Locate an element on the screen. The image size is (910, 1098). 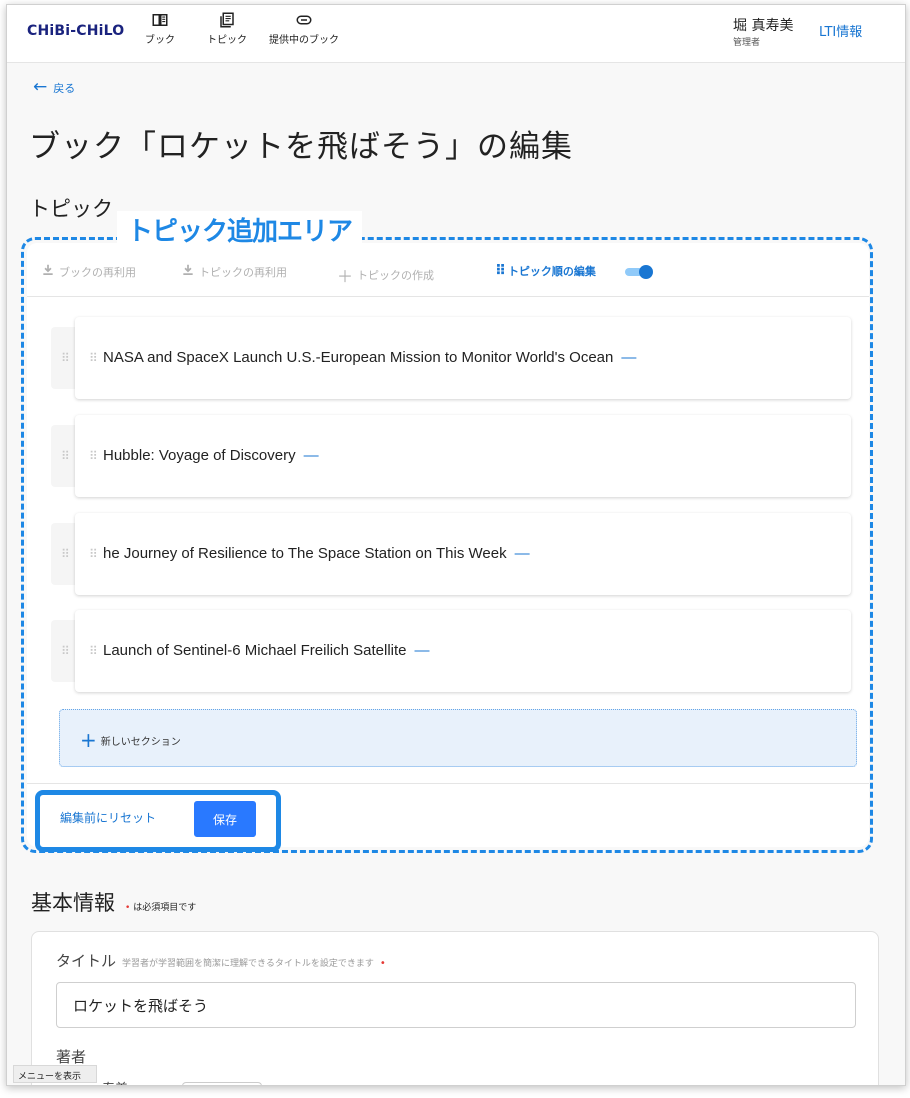
toggle-knob is located at coordinates (646, 272).